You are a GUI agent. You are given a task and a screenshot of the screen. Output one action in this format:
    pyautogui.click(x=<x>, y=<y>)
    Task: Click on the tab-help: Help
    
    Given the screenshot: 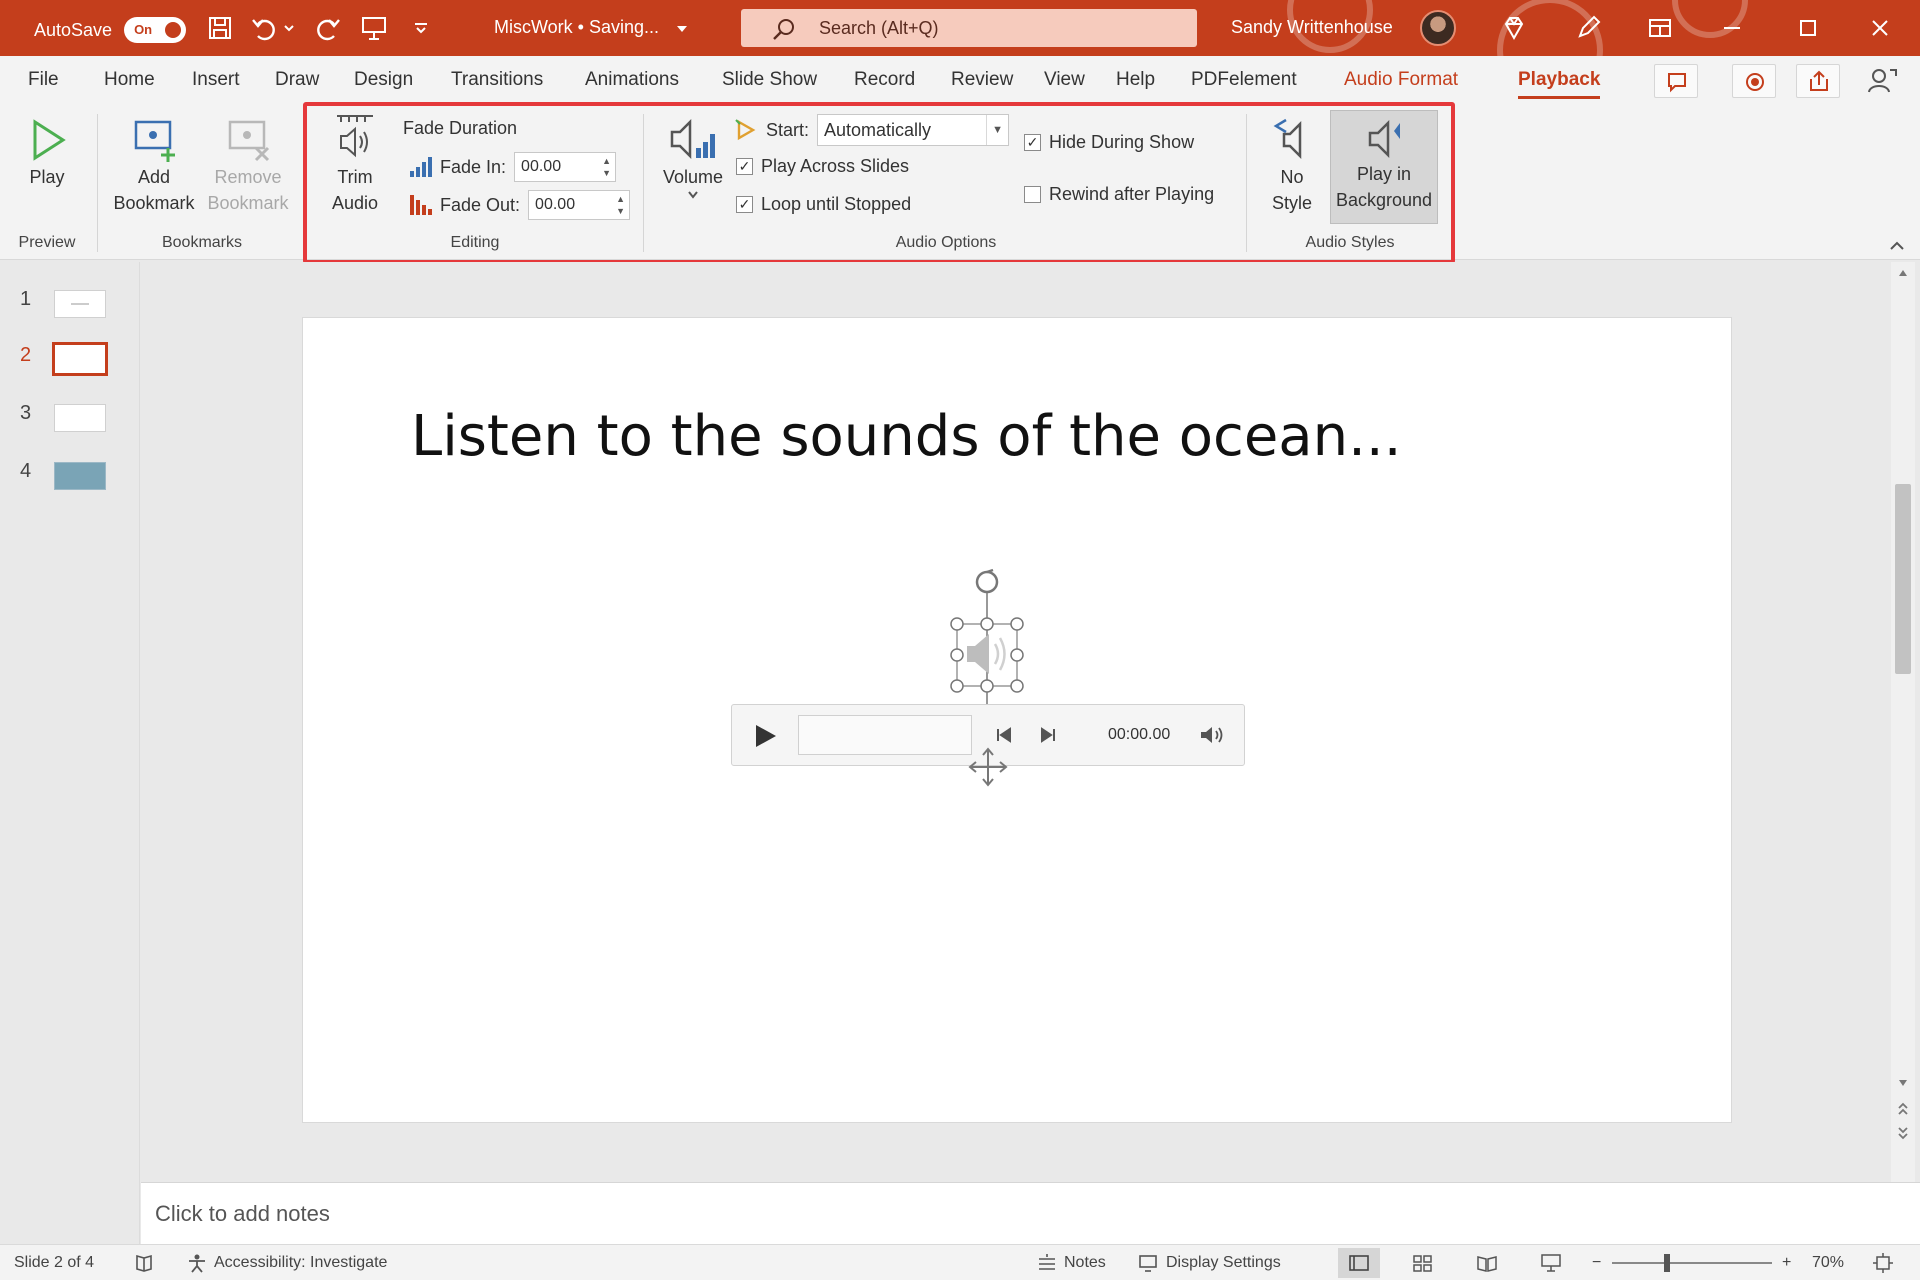 What is the action you would take?
    pyautogui.click(x=1135, y=80)
    